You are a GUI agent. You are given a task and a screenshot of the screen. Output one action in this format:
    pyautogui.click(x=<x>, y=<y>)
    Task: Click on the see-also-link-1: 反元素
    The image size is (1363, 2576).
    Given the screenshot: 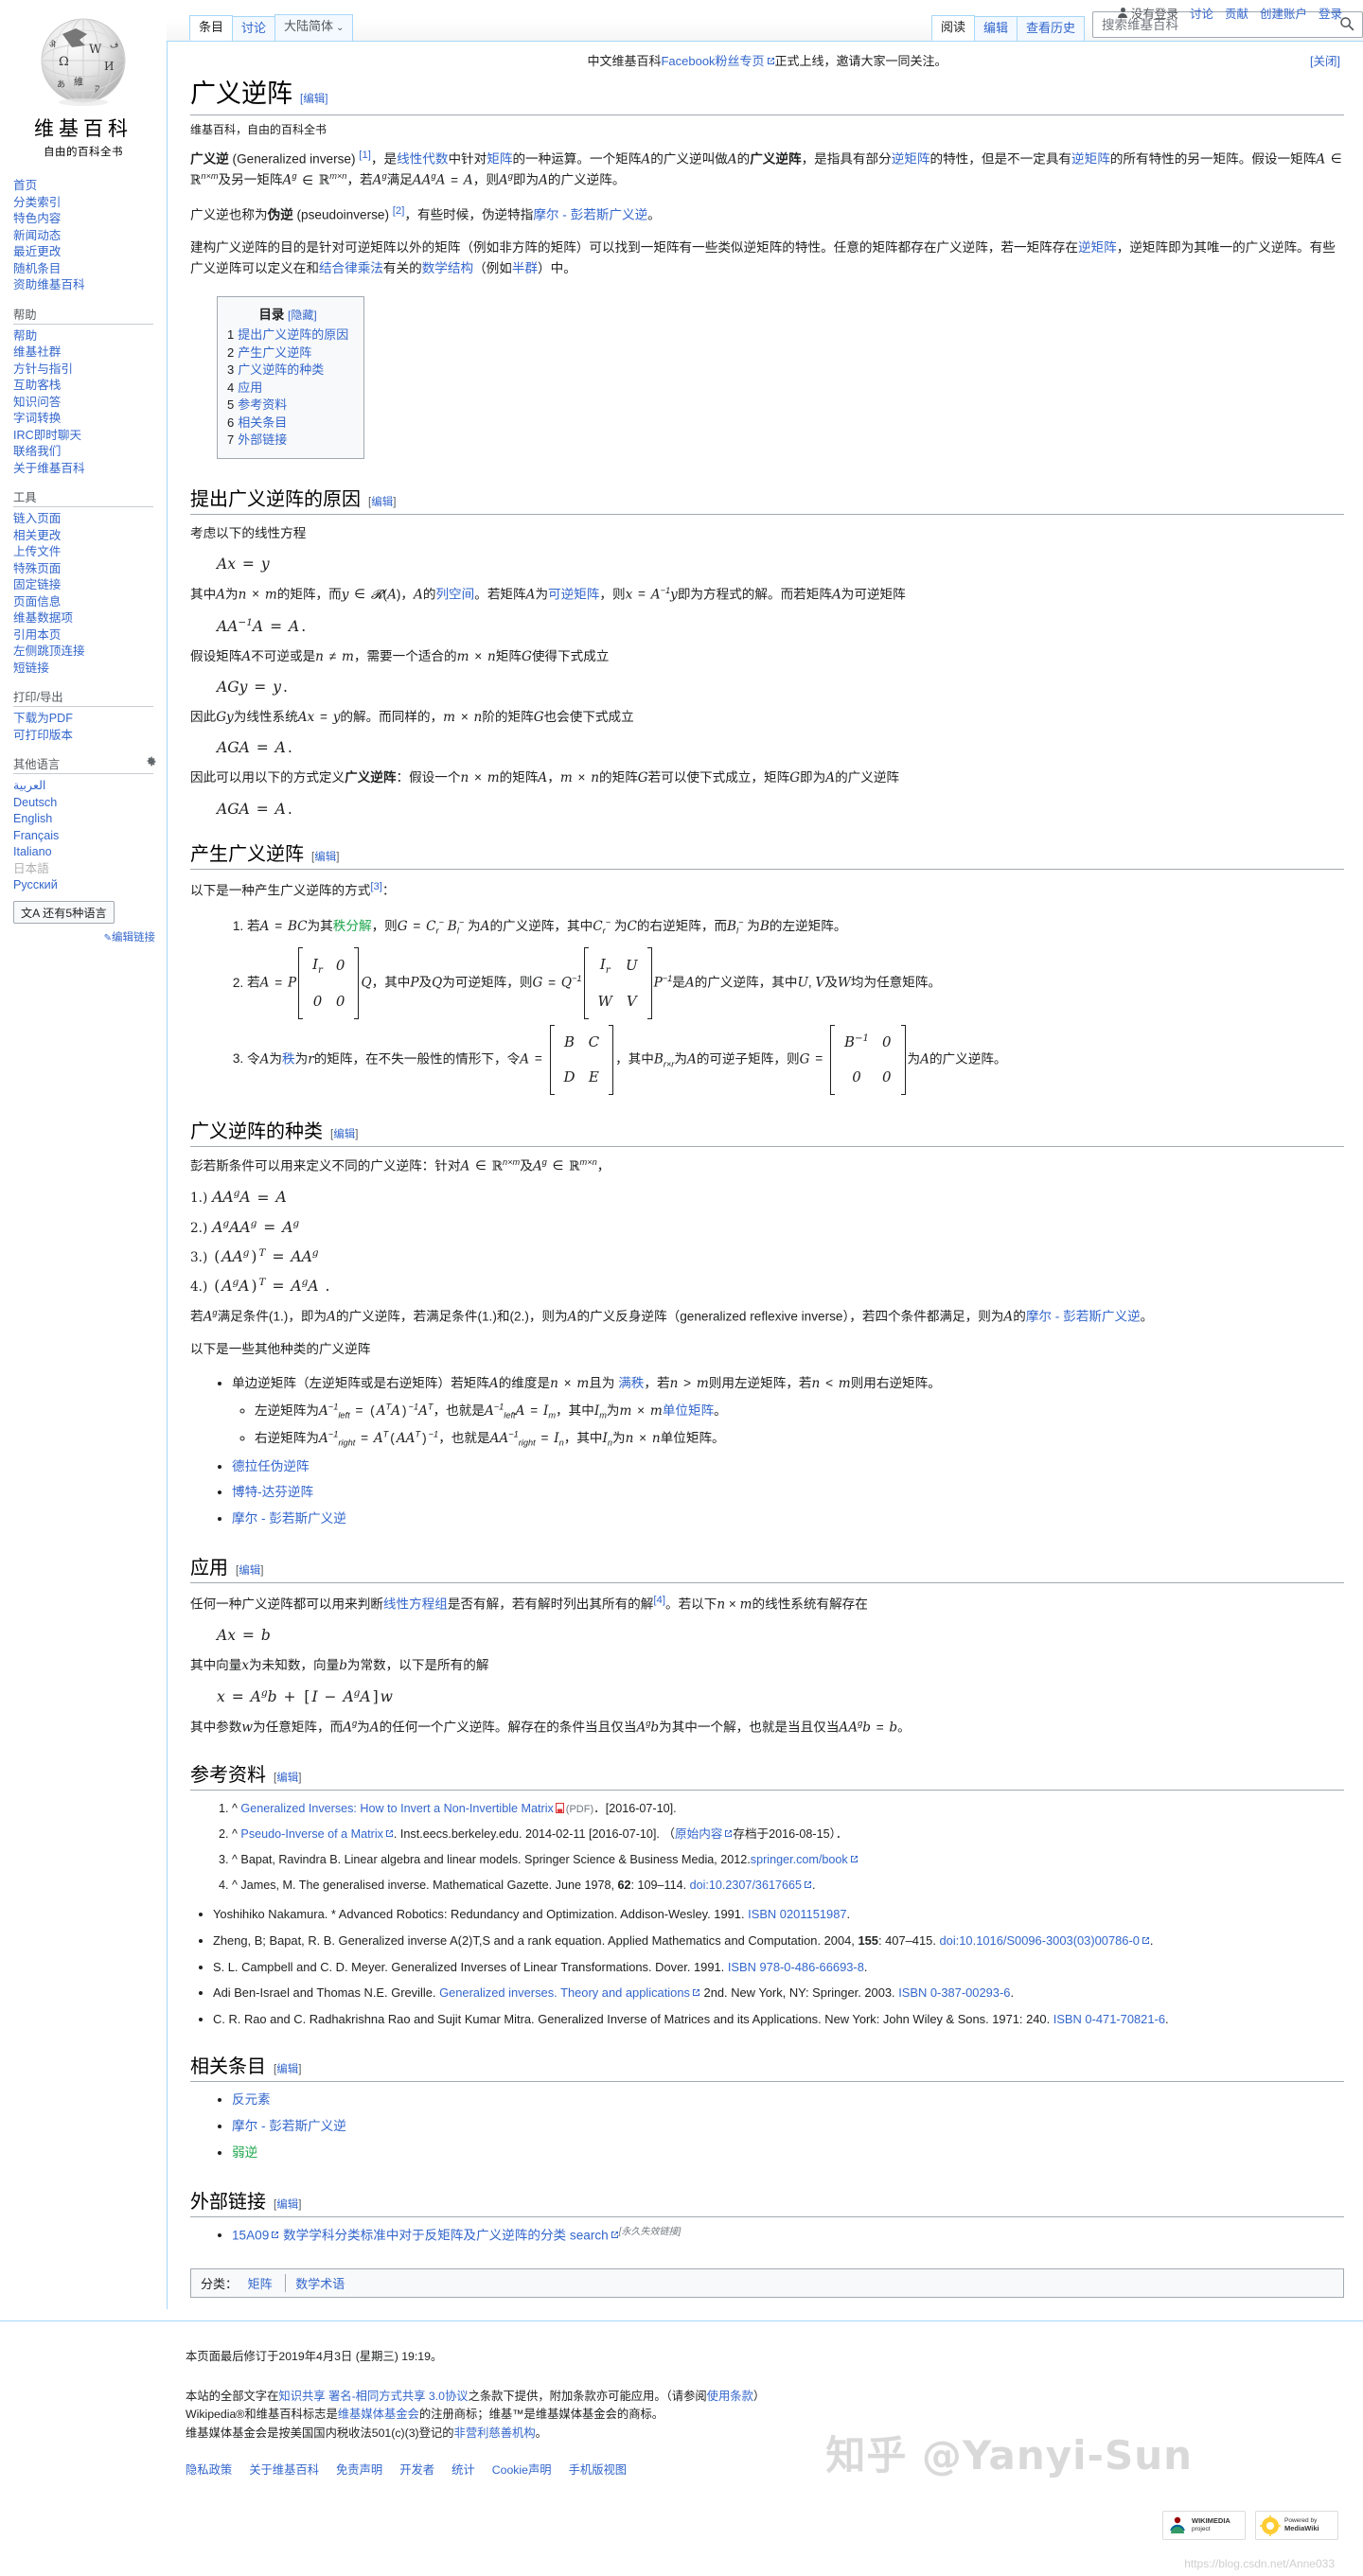 What is the action you would take?
    pyautogui.click(x=251, y=2099)
    